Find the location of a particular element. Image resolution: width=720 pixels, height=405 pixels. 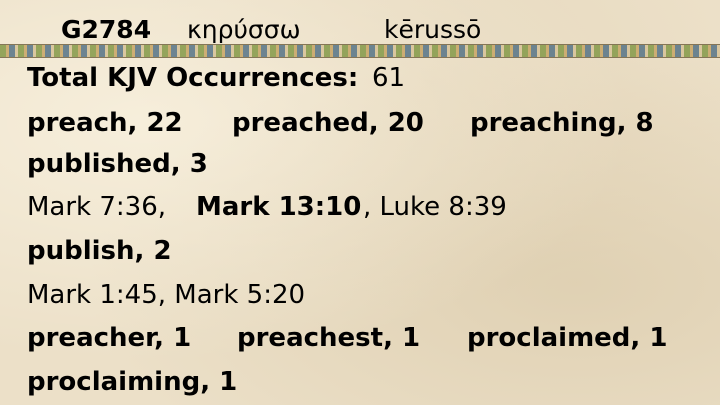

total-value: 61 is located at coordinates (389, 78).